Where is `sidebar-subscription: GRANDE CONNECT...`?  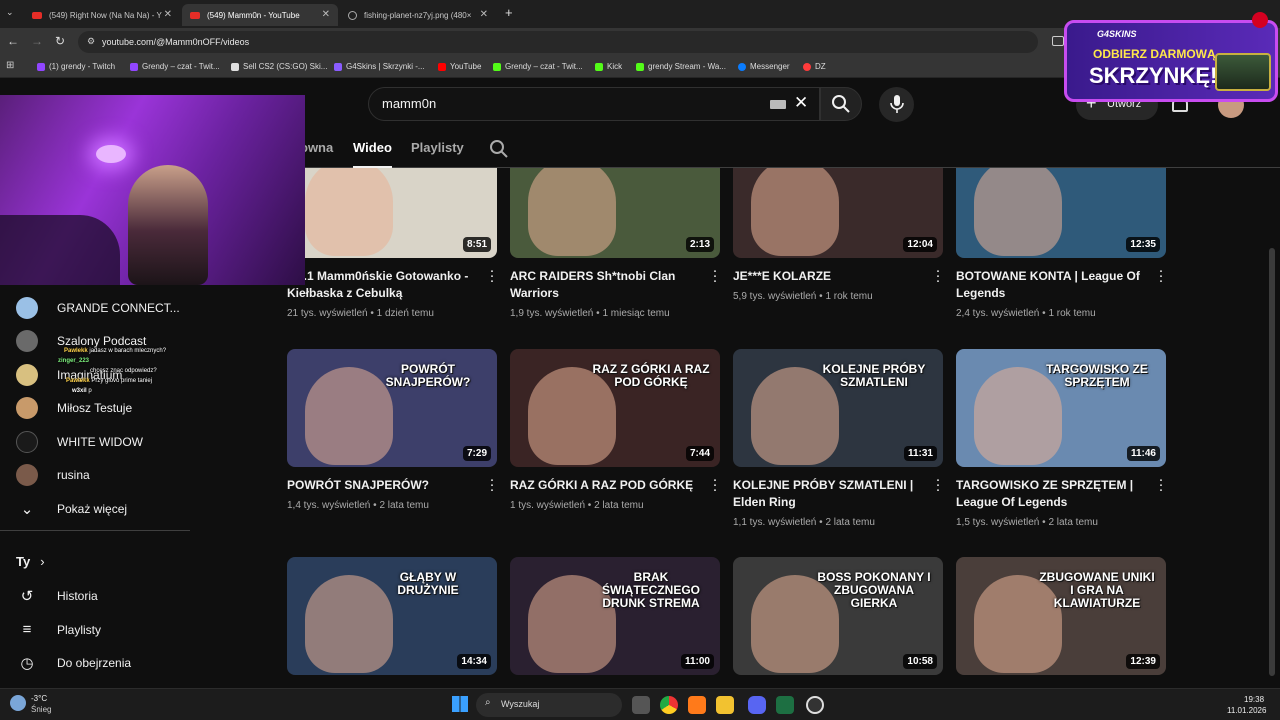 sidebar-subscription: GRANDE CONNECT... is located at coordinates (98, 308).